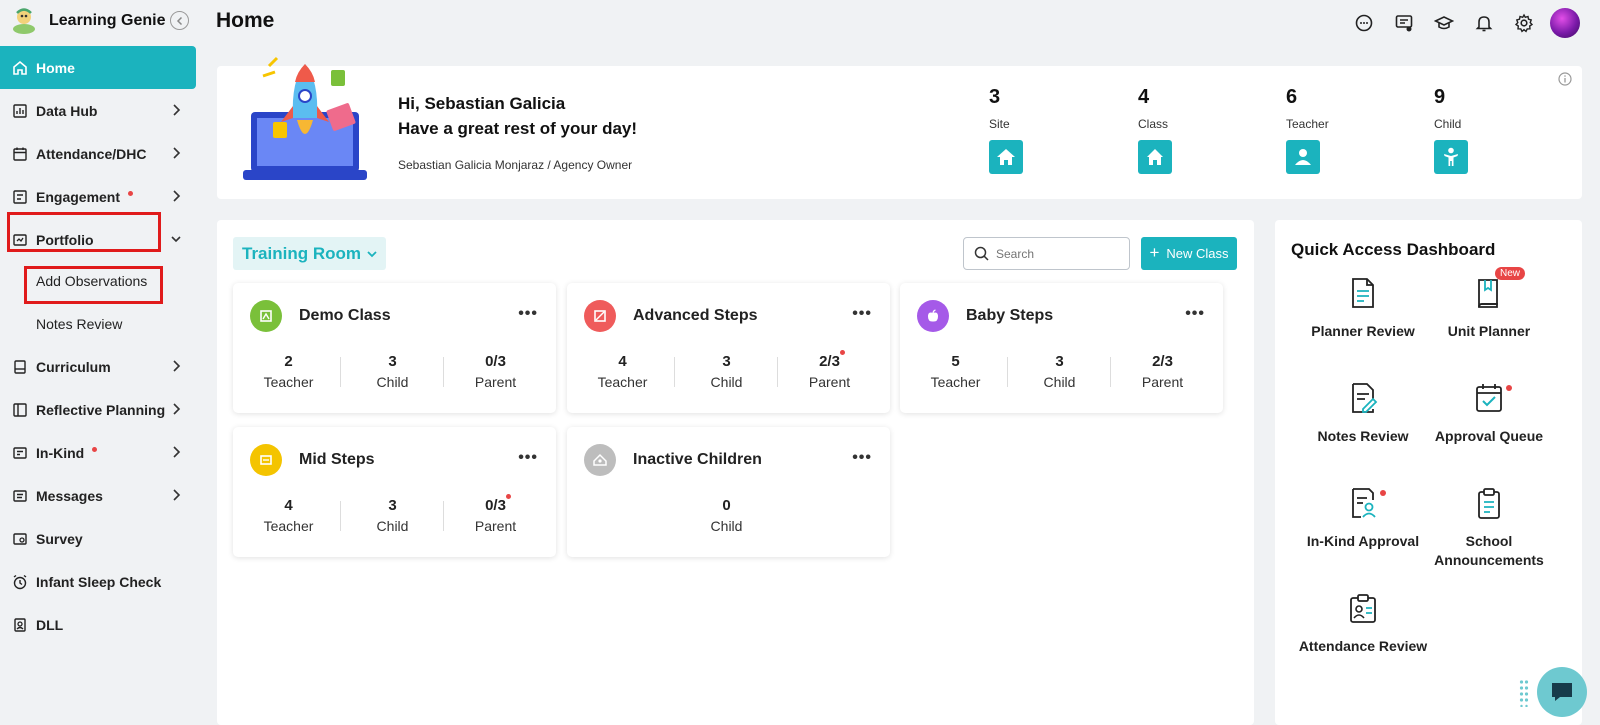 This screenshot has height=725, width=1600. I want to click on search-box, so click(1046, 253).